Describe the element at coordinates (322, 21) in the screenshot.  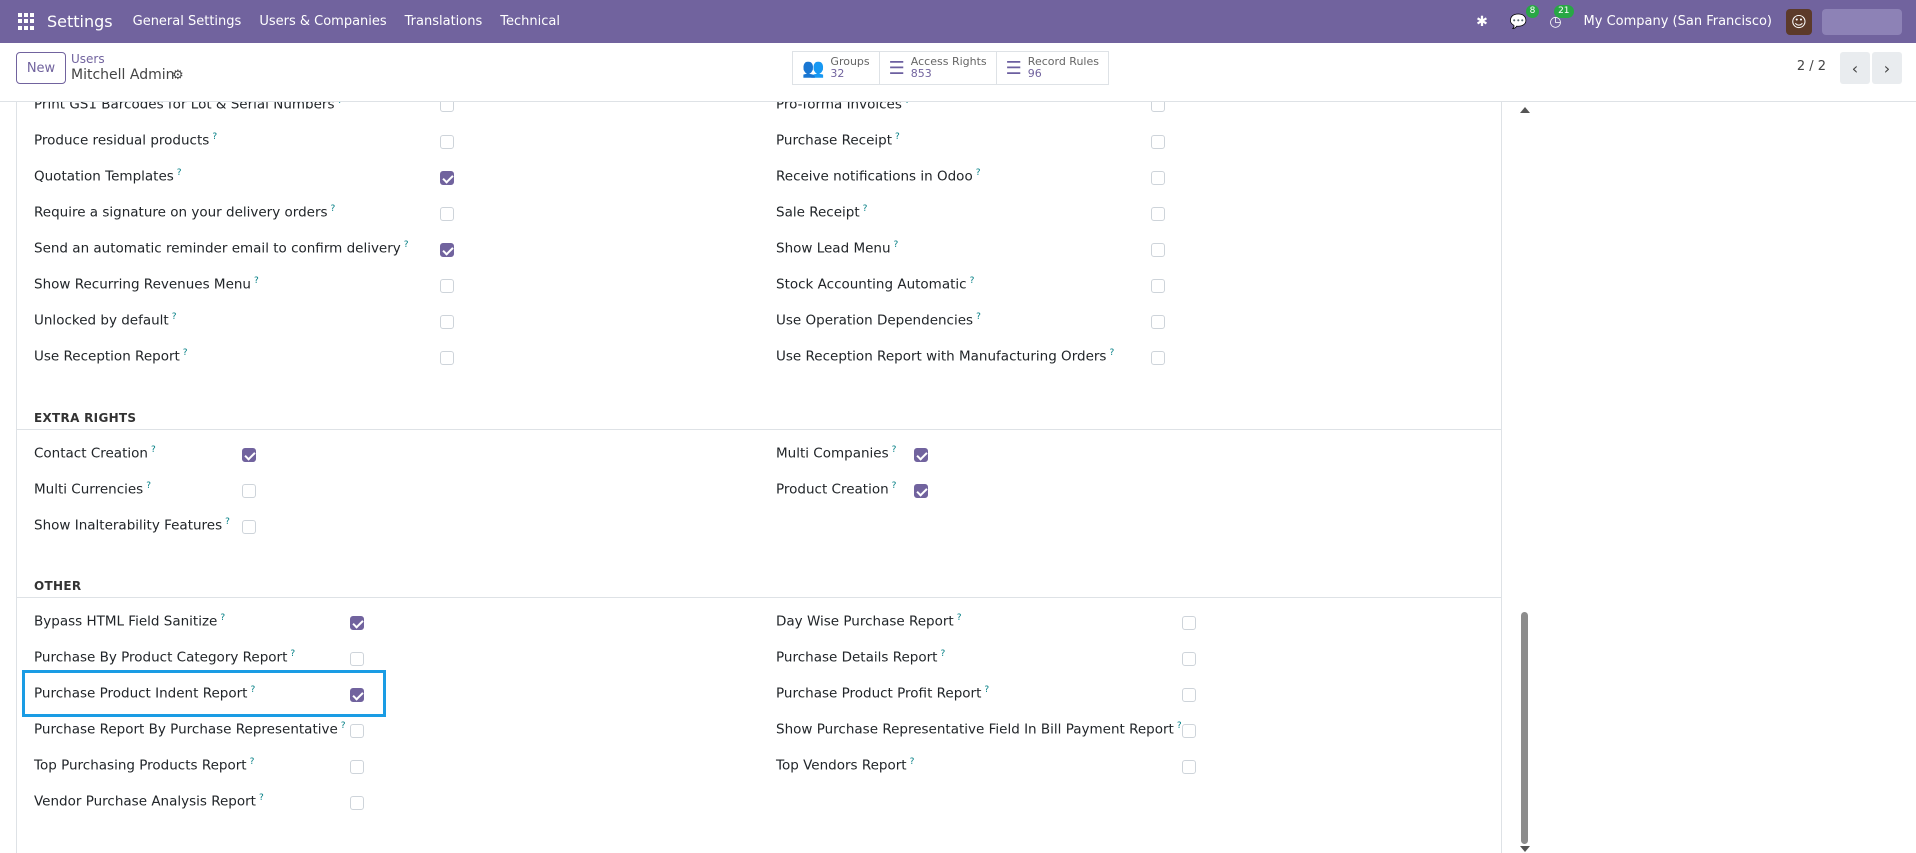
I see `menu-users-companies: Users & Companies` at that location.